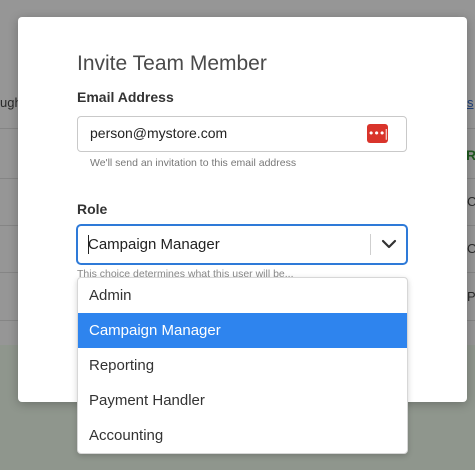 The height and width of the screenshot is (470, 475). I want to click on background-cell: O, so click(471, 248).